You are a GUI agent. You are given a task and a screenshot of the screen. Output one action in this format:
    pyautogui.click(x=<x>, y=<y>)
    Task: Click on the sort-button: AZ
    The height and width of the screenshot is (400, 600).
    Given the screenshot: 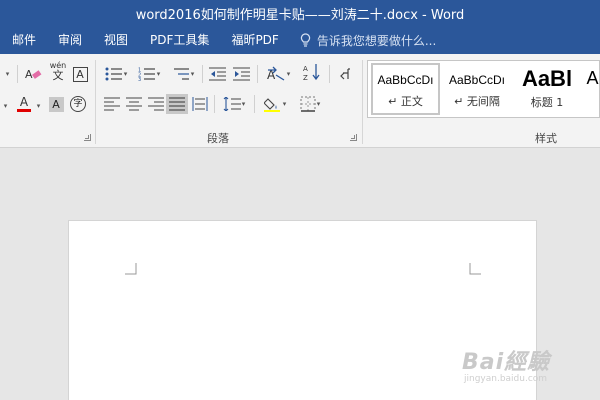 What is the action you would take?
    pyautogui.click(x=313, y=72)
    